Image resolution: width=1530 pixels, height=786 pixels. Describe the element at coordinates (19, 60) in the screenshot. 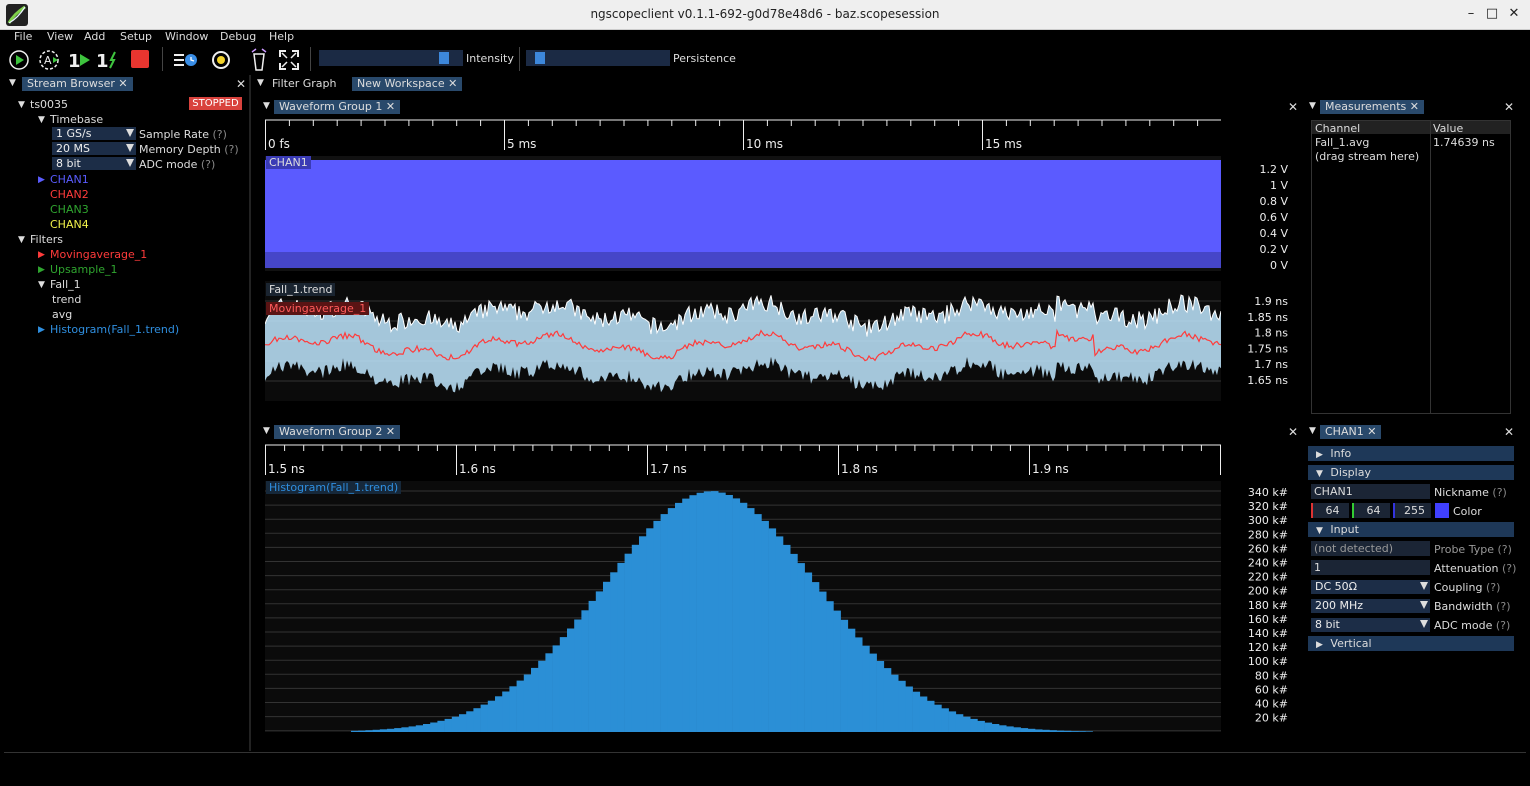

I see `run-icon` at that location.